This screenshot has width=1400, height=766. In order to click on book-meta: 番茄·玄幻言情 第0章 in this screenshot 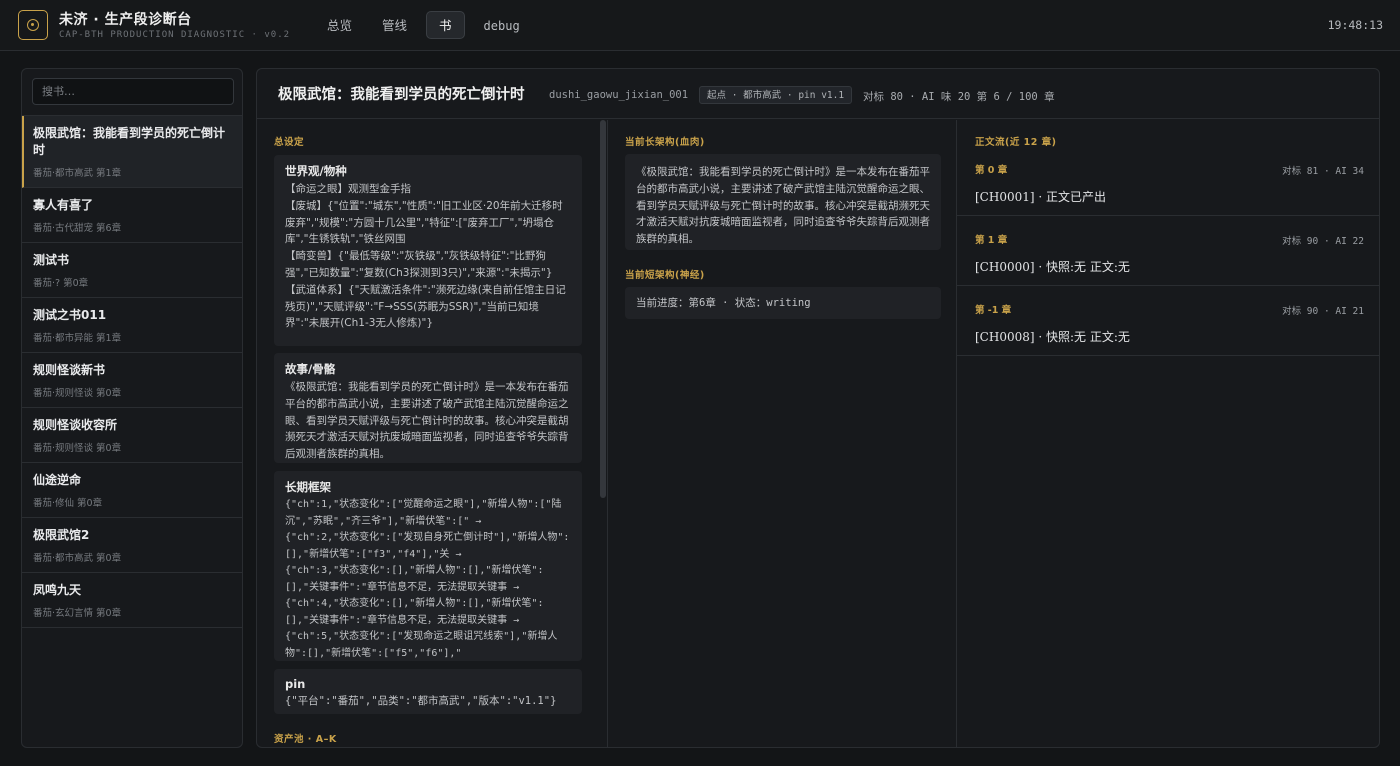, I will do `click(77, 613)`.